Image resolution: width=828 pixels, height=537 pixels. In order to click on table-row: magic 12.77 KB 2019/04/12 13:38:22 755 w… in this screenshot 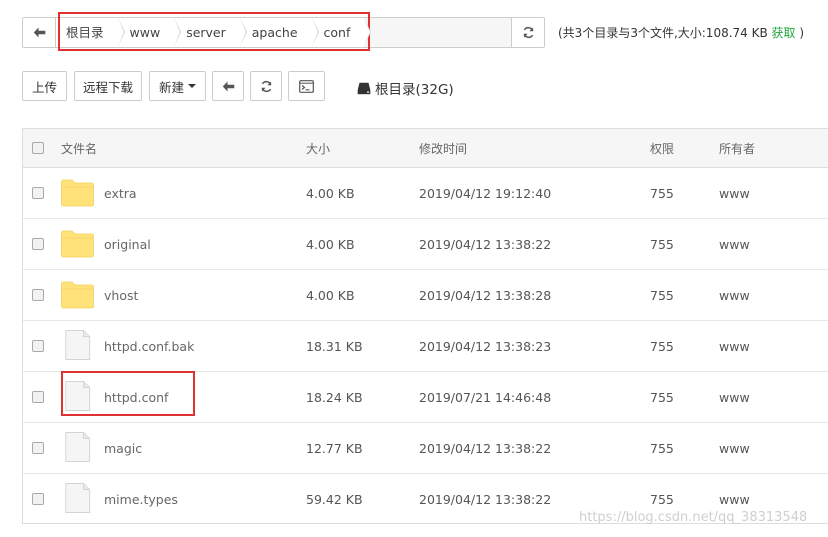, I will do `click(425, 448)`.